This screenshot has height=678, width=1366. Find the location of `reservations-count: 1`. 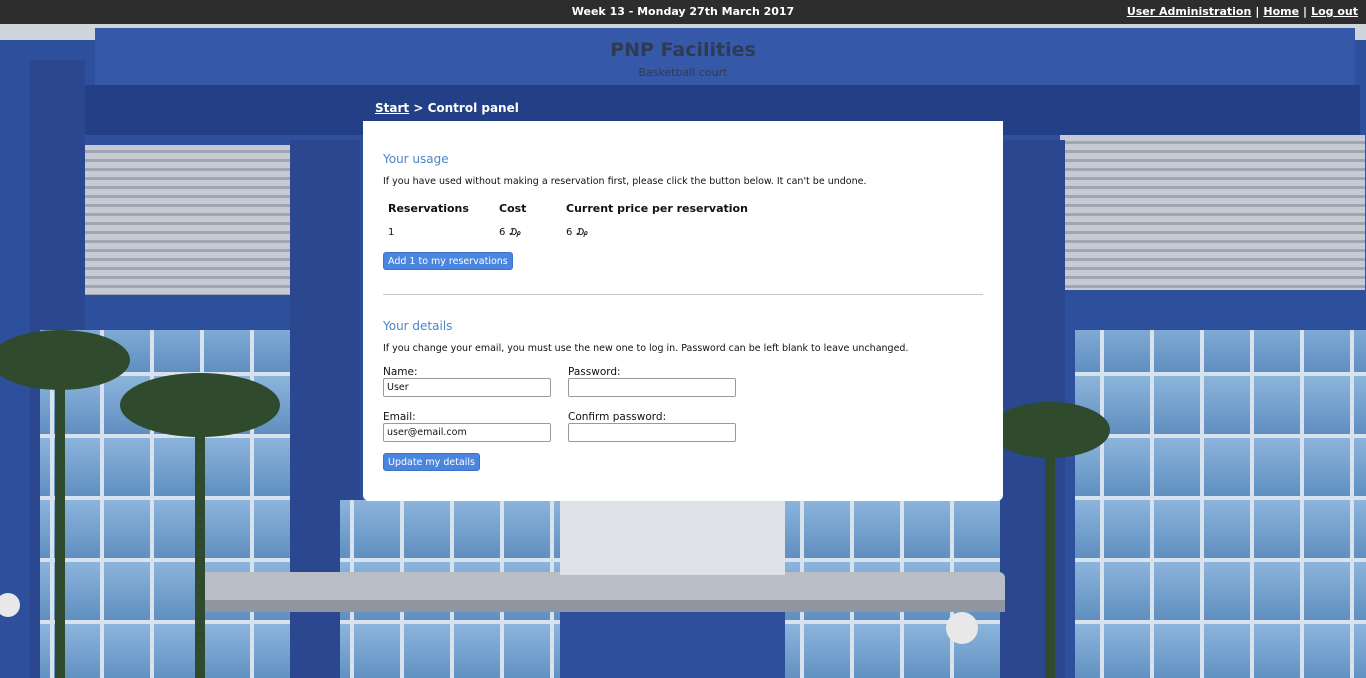

reservations-count: 1 is located at coordinates (391, 232).